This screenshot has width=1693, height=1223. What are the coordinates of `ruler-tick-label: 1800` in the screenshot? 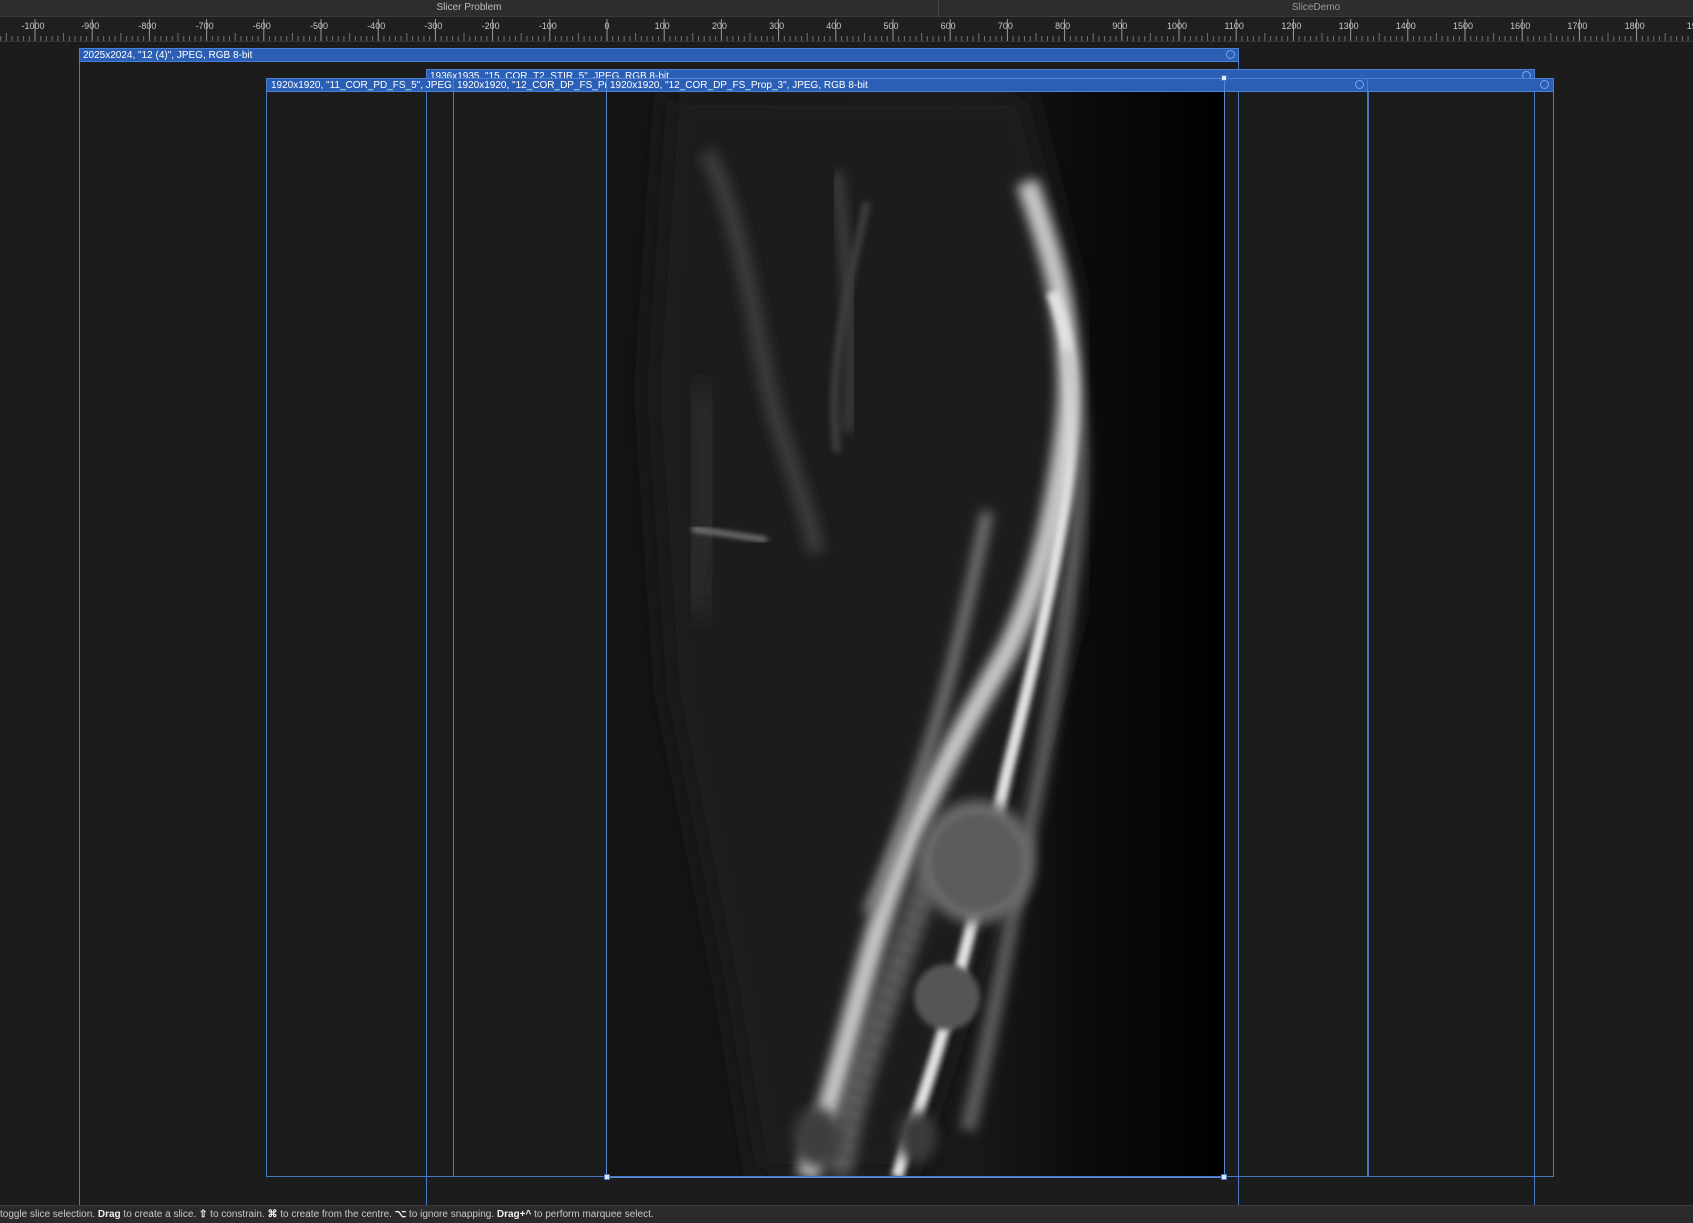 It's located at (1635, 26).